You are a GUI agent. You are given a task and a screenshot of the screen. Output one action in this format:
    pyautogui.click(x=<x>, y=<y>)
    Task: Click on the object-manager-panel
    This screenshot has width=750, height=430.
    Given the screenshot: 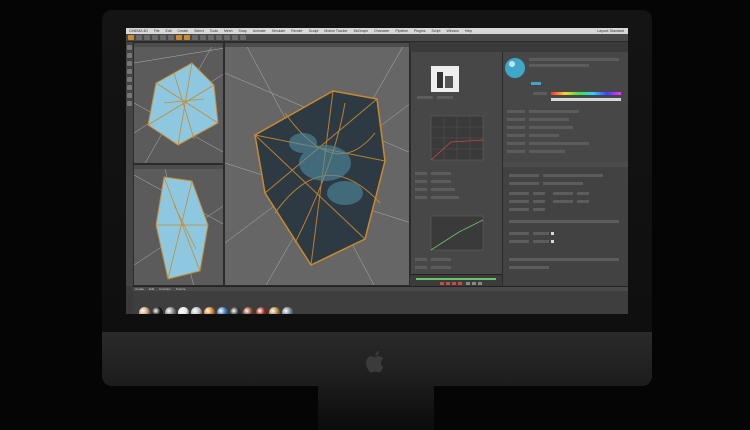 What is the action you would take?
    pyautogui.click(x=565, y=107)
    